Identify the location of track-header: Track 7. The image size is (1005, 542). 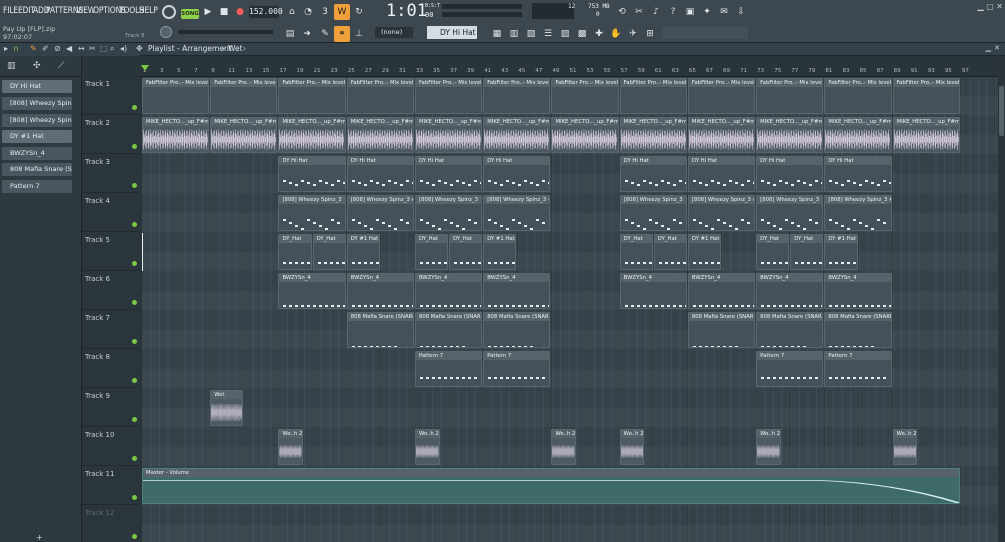
(111, 330).